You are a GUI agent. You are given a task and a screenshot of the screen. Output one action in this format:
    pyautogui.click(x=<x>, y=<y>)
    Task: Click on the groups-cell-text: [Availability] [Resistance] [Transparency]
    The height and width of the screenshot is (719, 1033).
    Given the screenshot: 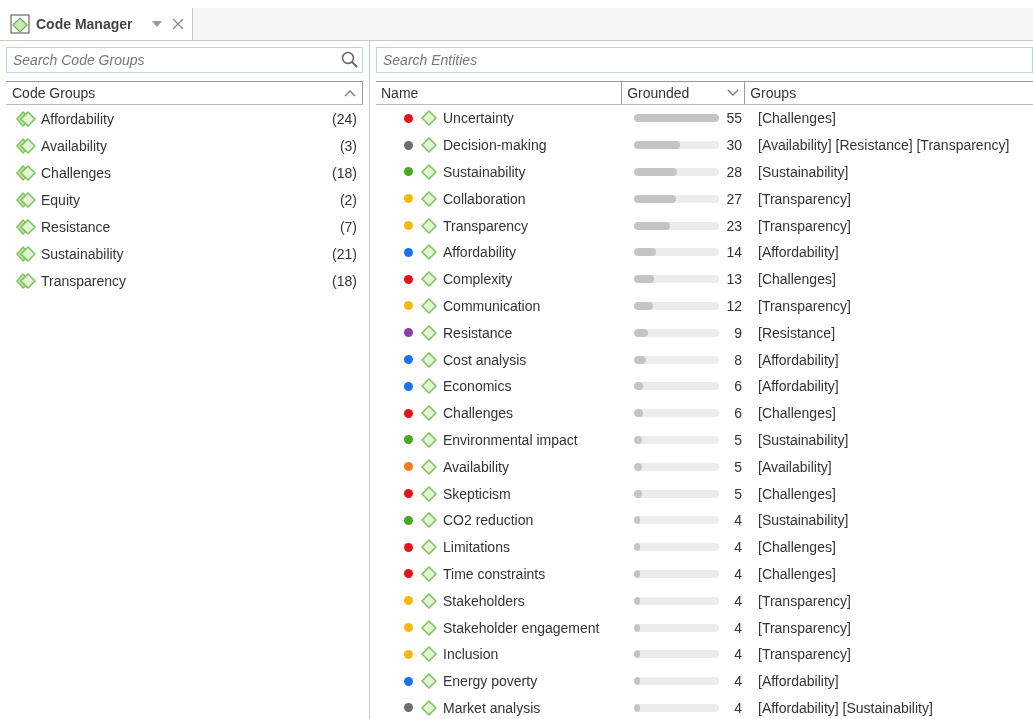 What is the action you would take?
    pyautogui.click(x=883, y=145)
    